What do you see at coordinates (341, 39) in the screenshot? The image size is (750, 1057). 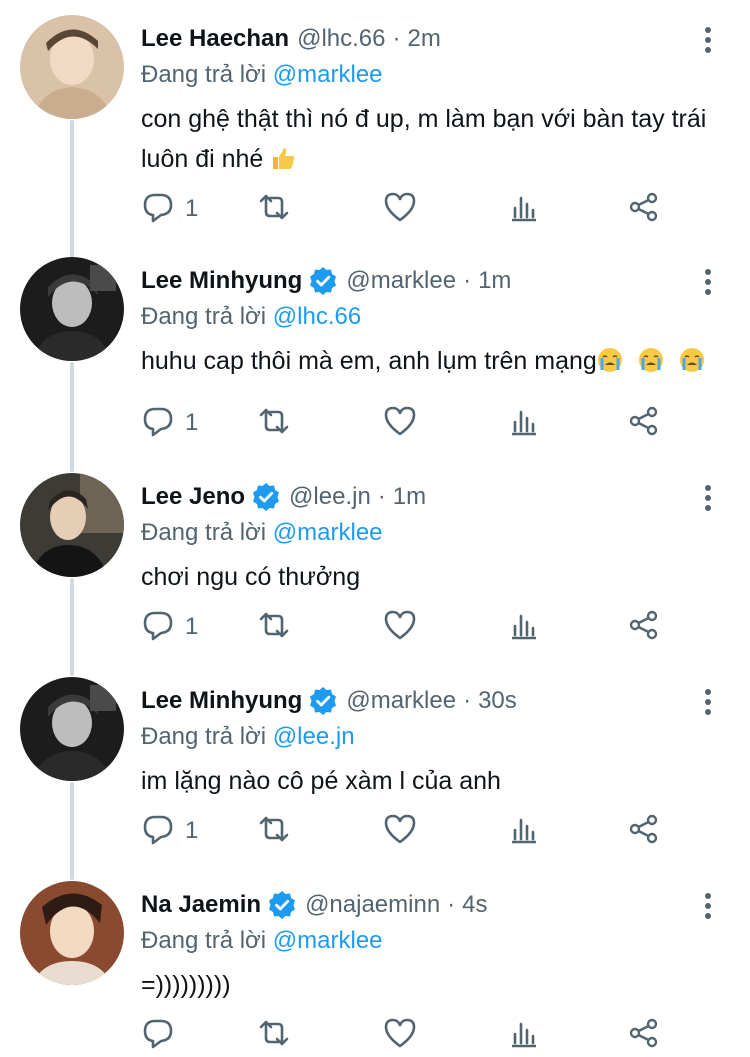 I see `handle: @lhc.66` at bounding box center [341, 39].